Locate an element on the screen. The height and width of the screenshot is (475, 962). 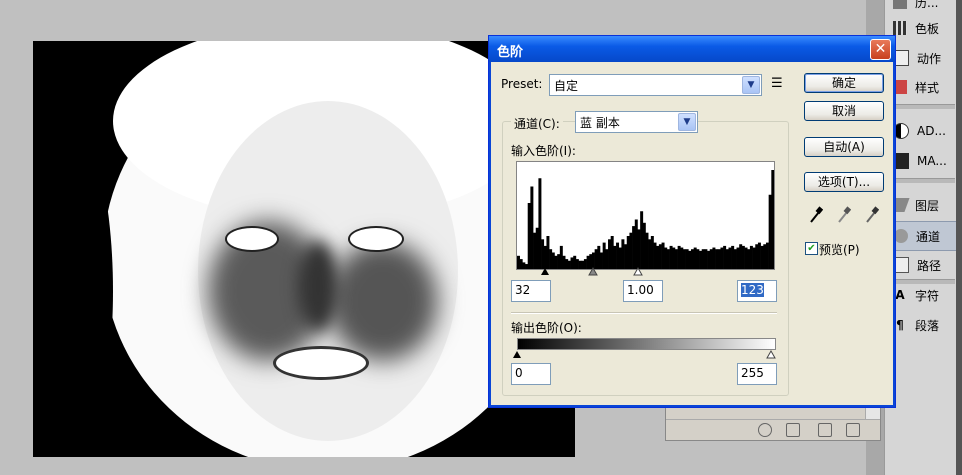
close-button: ✕ is located at coordinates (880, 49).